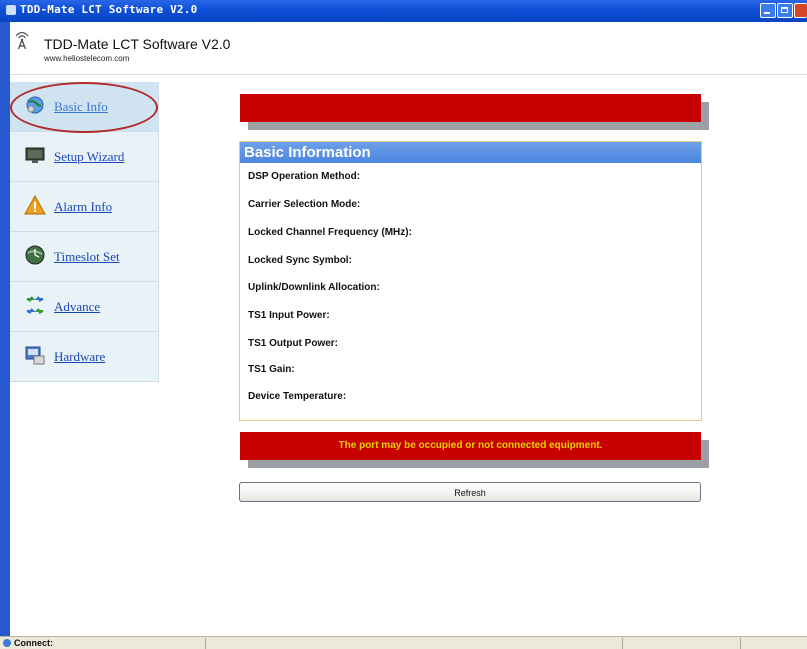 The height and width of the screenshot is (649, 807). Describe the element at coordinates (403, 11) in the screenshot. I see `title-bar: TDD-Mate LCT Software V2.0` at that location.